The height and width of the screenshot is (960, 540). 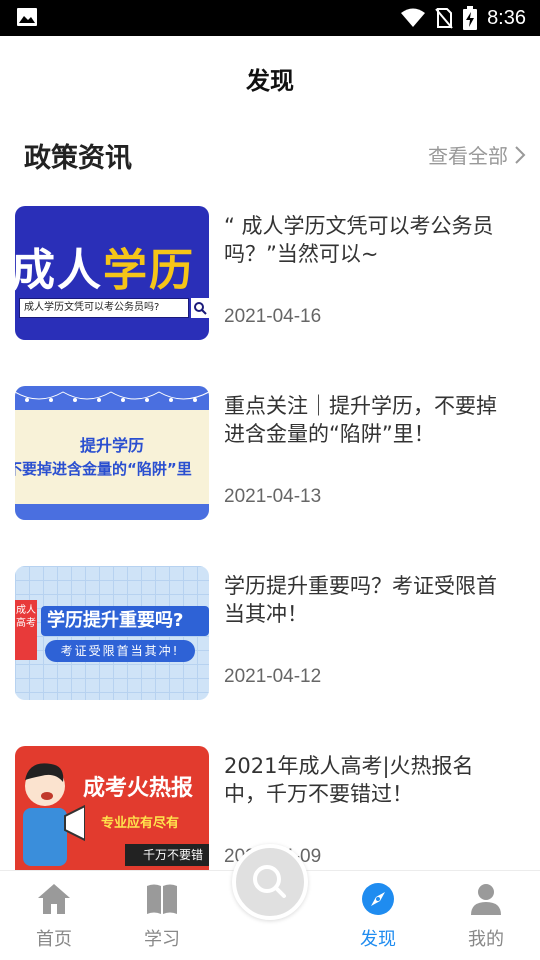 I want to click on tab-study-label: 学习, so click(x=162, y=939).